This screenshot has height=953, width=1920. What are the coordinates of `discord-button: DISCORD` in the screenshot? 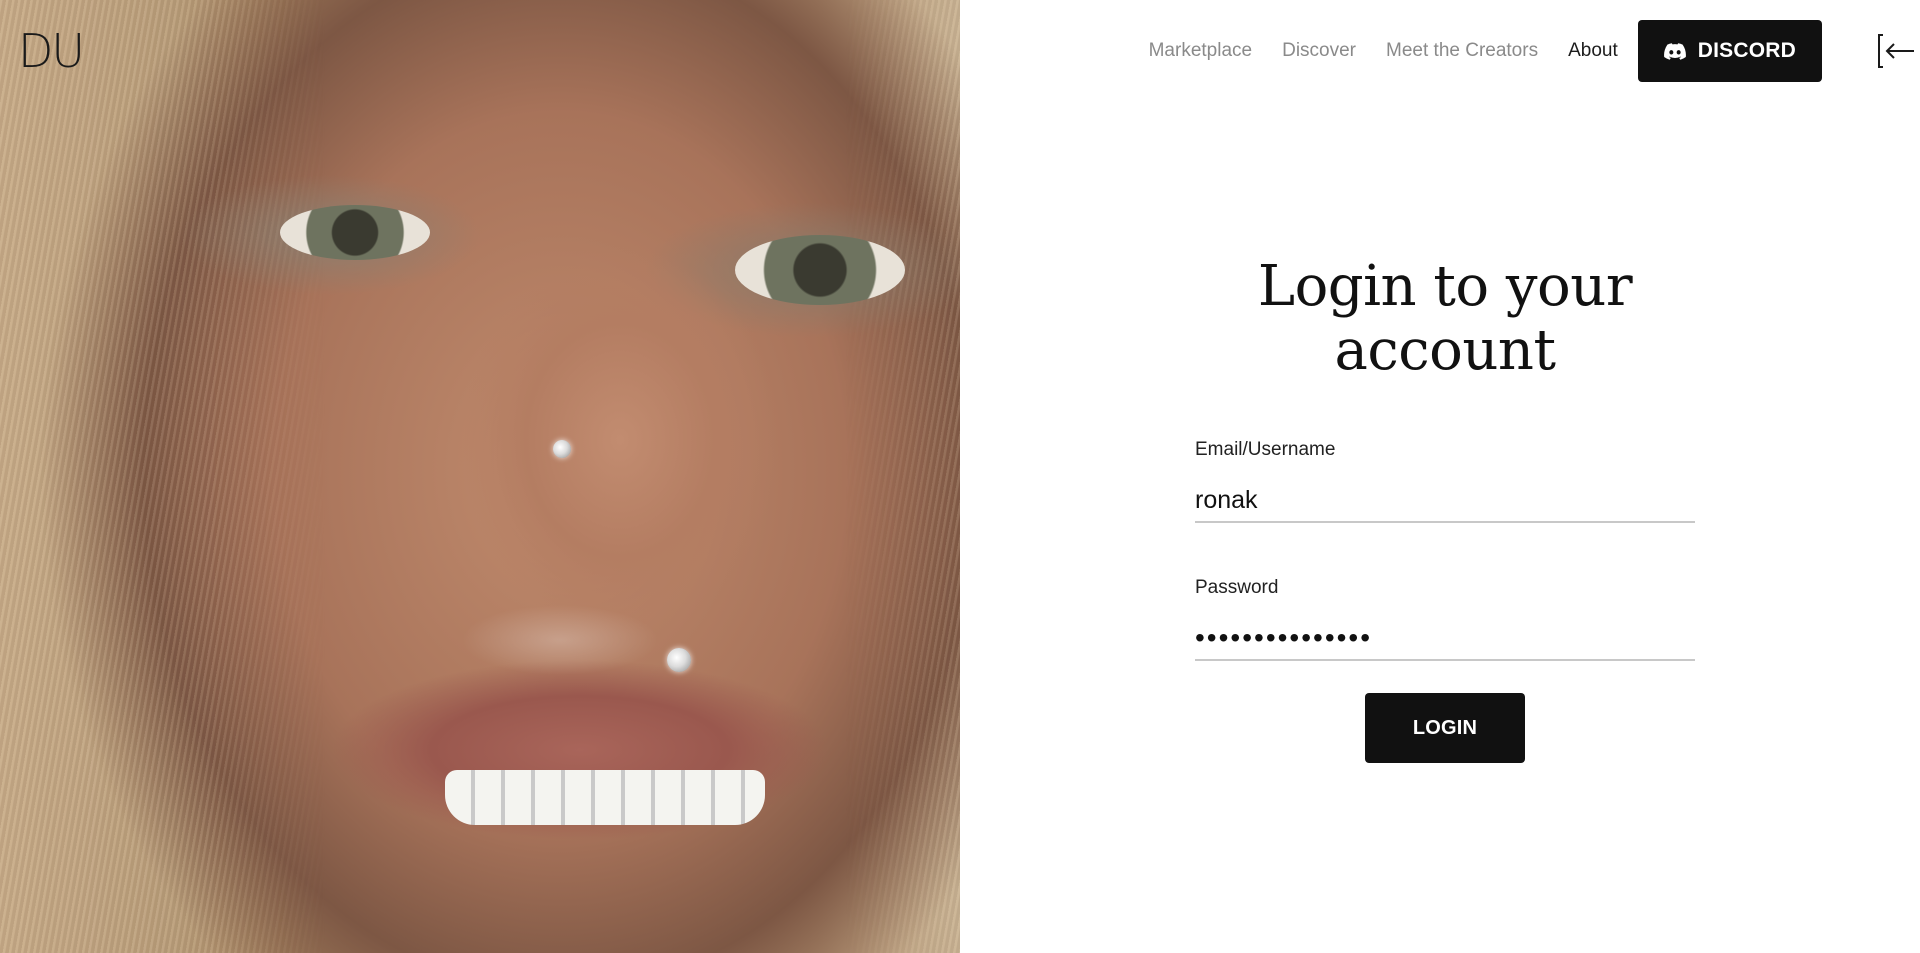 It's located at (1729, 51).